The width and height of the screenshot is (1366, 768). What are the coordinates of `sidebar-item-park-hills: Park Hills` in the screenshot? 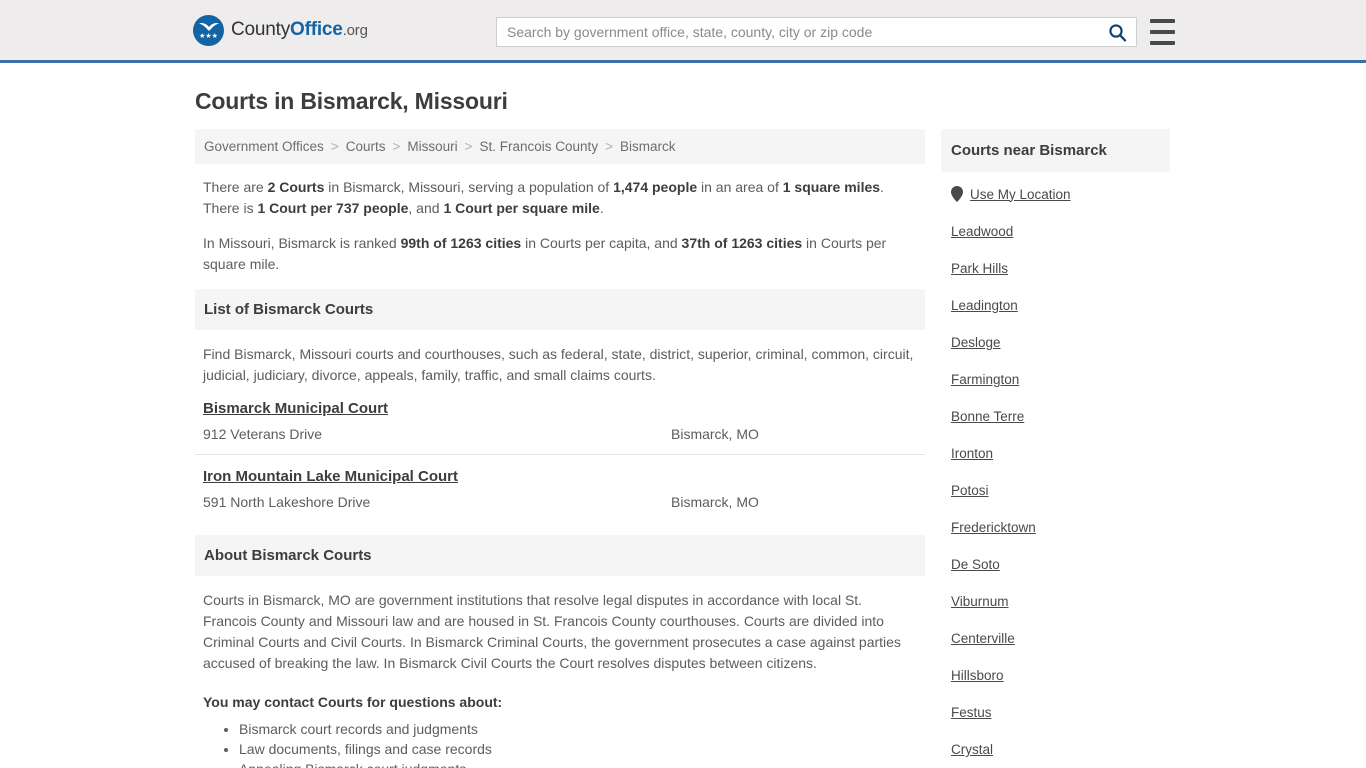 It's located at (1055, 268).